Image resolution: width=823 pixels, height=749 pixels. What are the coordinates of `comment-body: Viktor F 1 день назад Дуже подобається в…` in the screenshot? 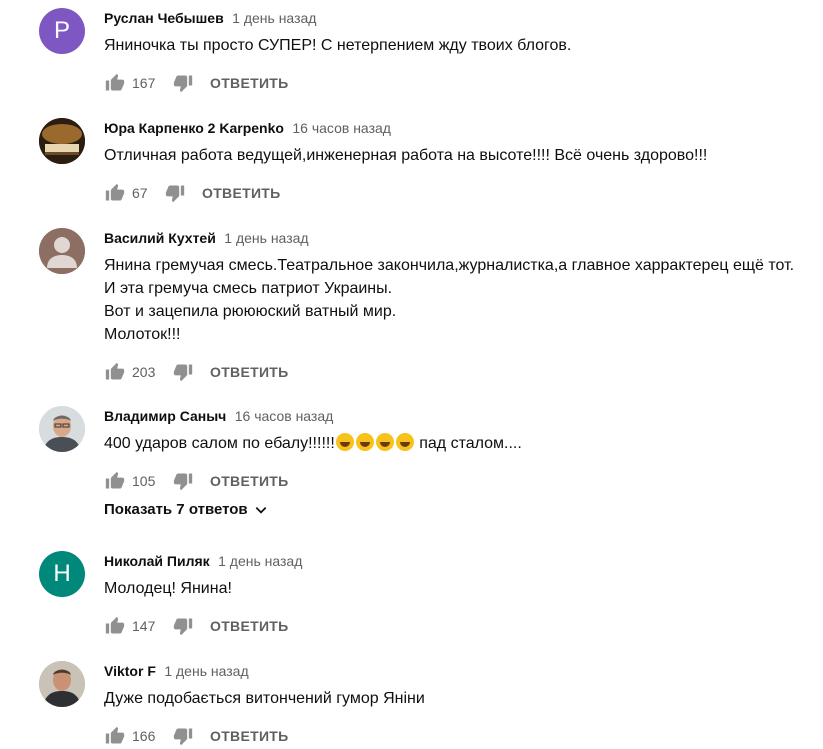 It's located at (463, 704).